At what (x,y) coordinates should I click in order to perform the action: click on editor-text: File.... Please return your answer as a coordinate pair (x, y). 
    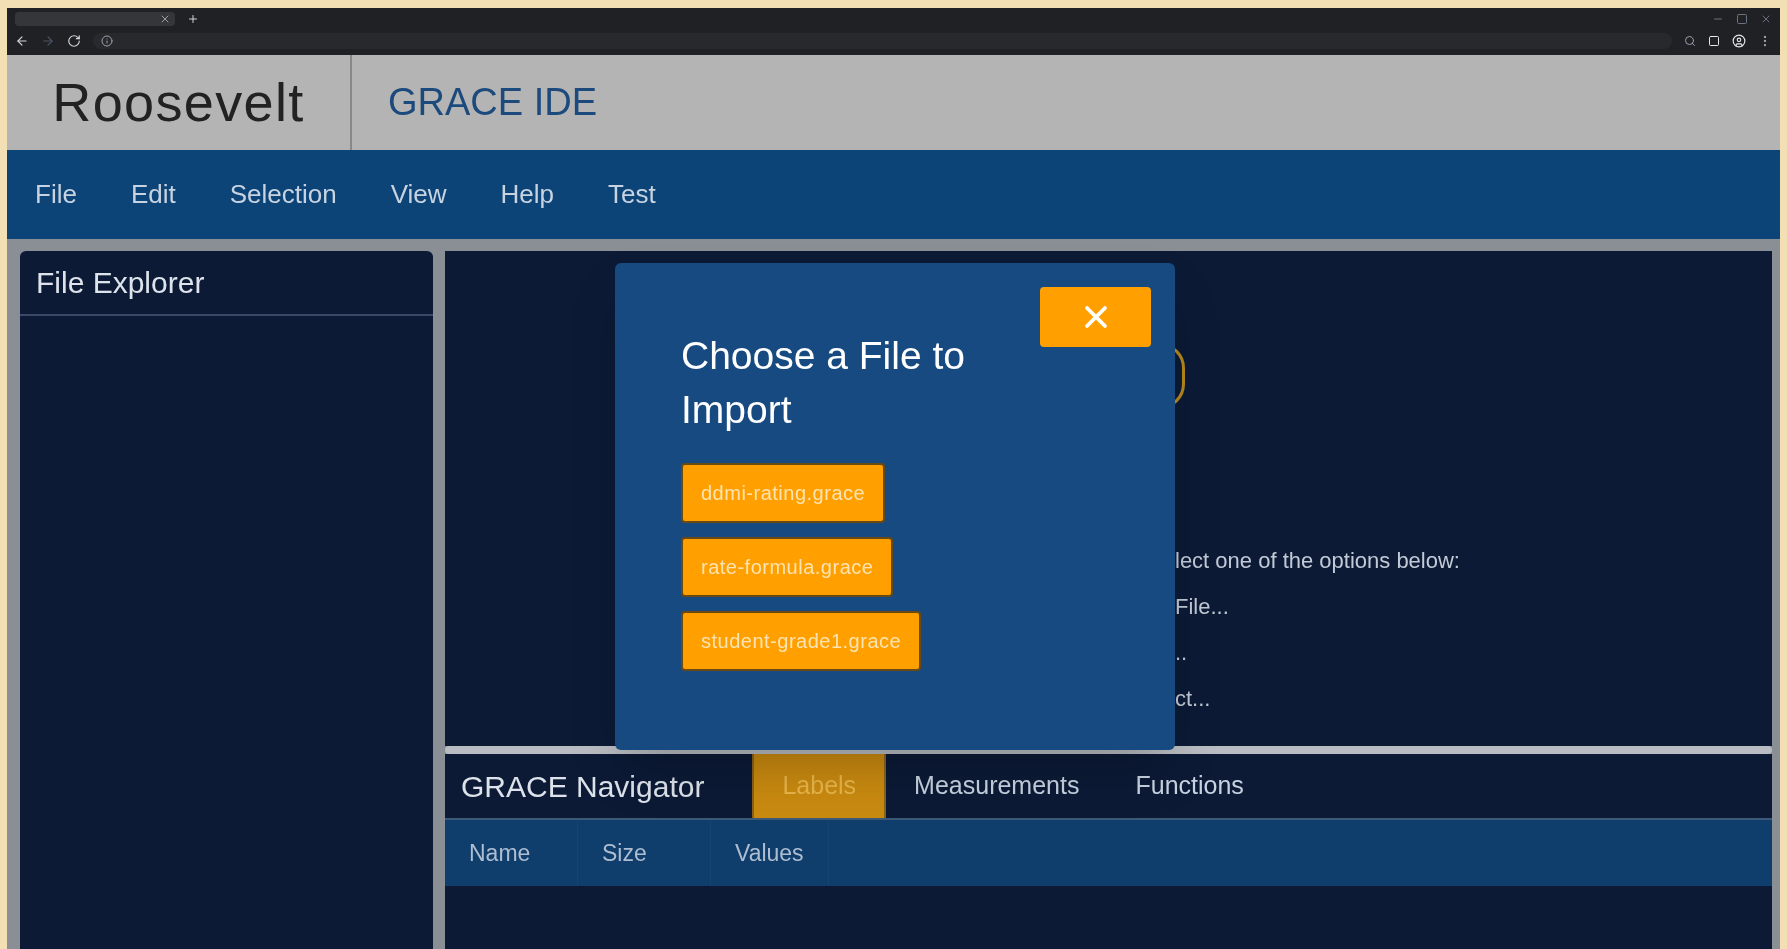
    Looking at the image, I should click on (1202, 607).